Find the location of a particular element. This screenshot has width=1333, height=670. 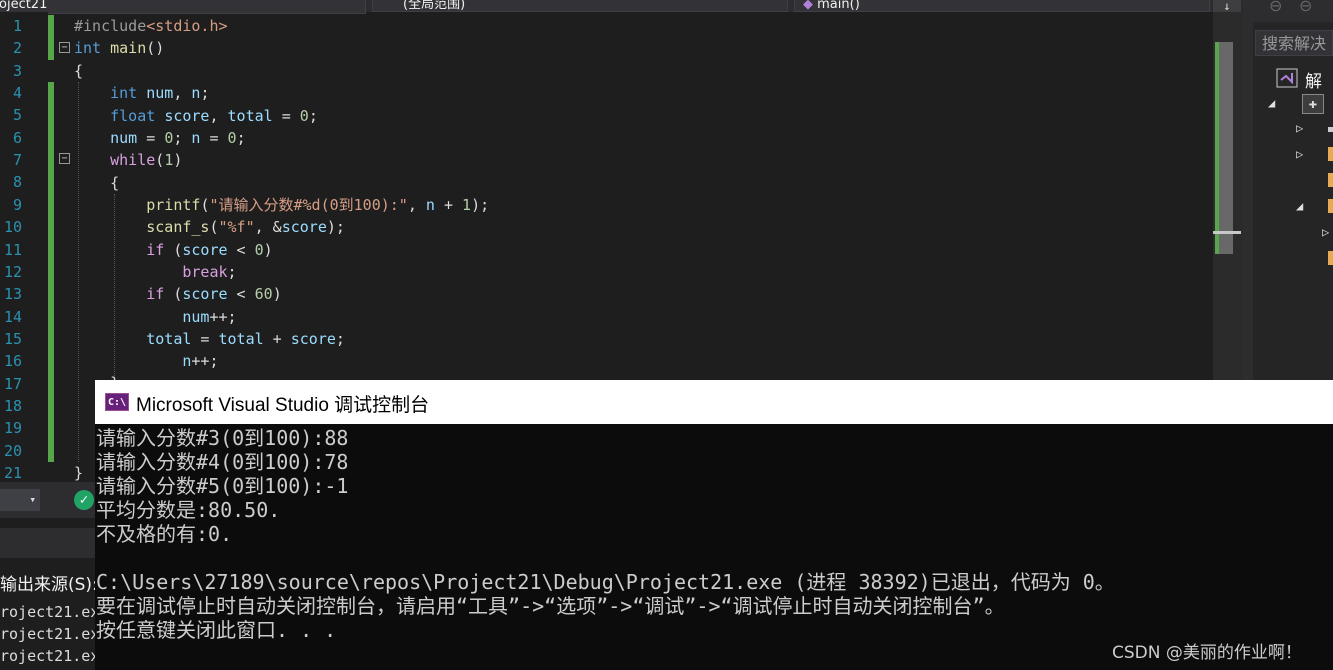

scroll-down-icon: ↓ is located at coordinates (1227, 6).